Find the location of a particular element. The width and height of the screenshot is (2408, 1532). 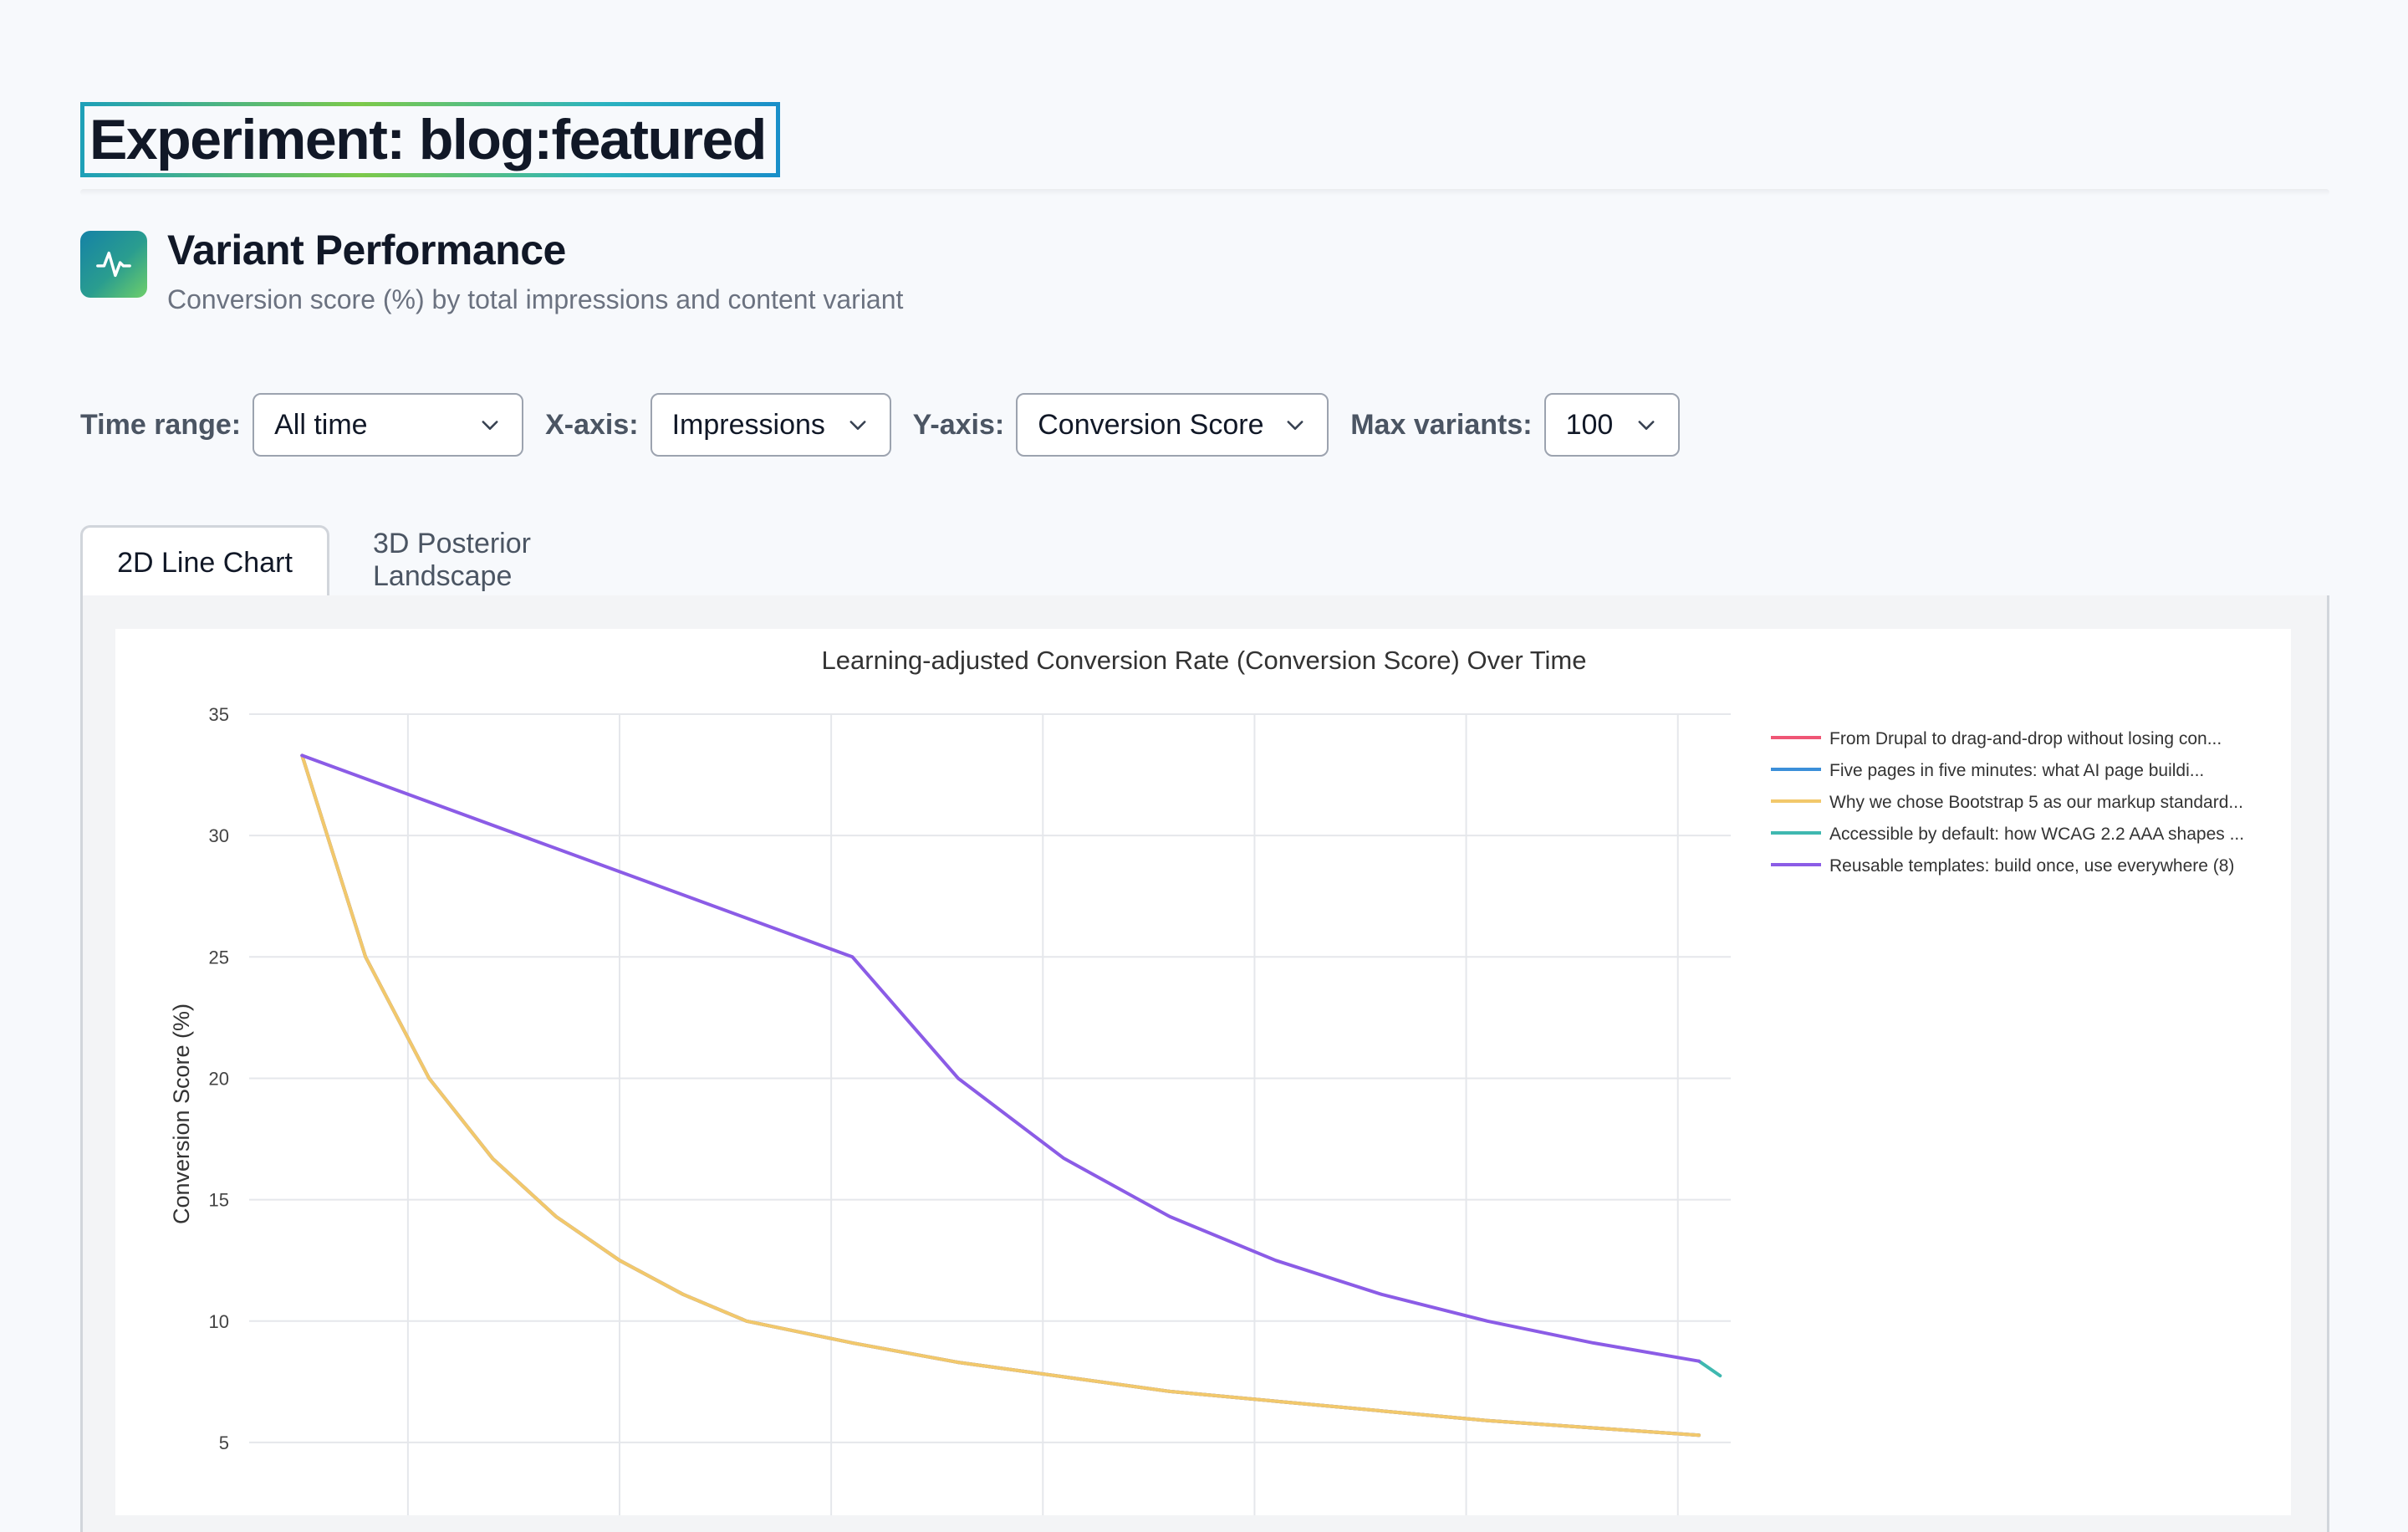

page-title: Experiment: blog:featured is located at coordinates (428, 139).